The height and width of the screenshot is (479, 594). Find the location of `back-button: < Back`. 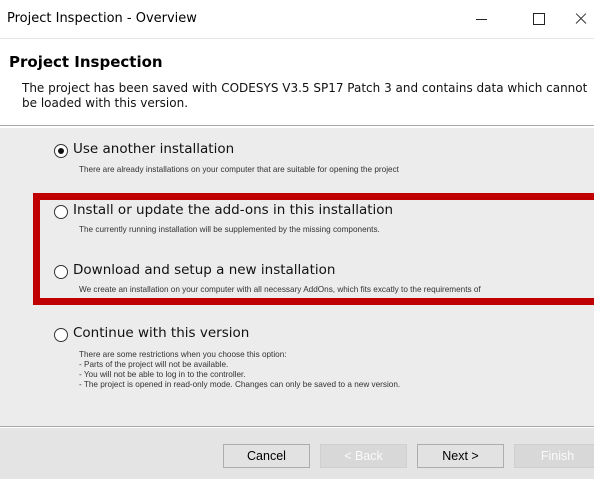

back-button: < Back is located at coordinates (363, 456).